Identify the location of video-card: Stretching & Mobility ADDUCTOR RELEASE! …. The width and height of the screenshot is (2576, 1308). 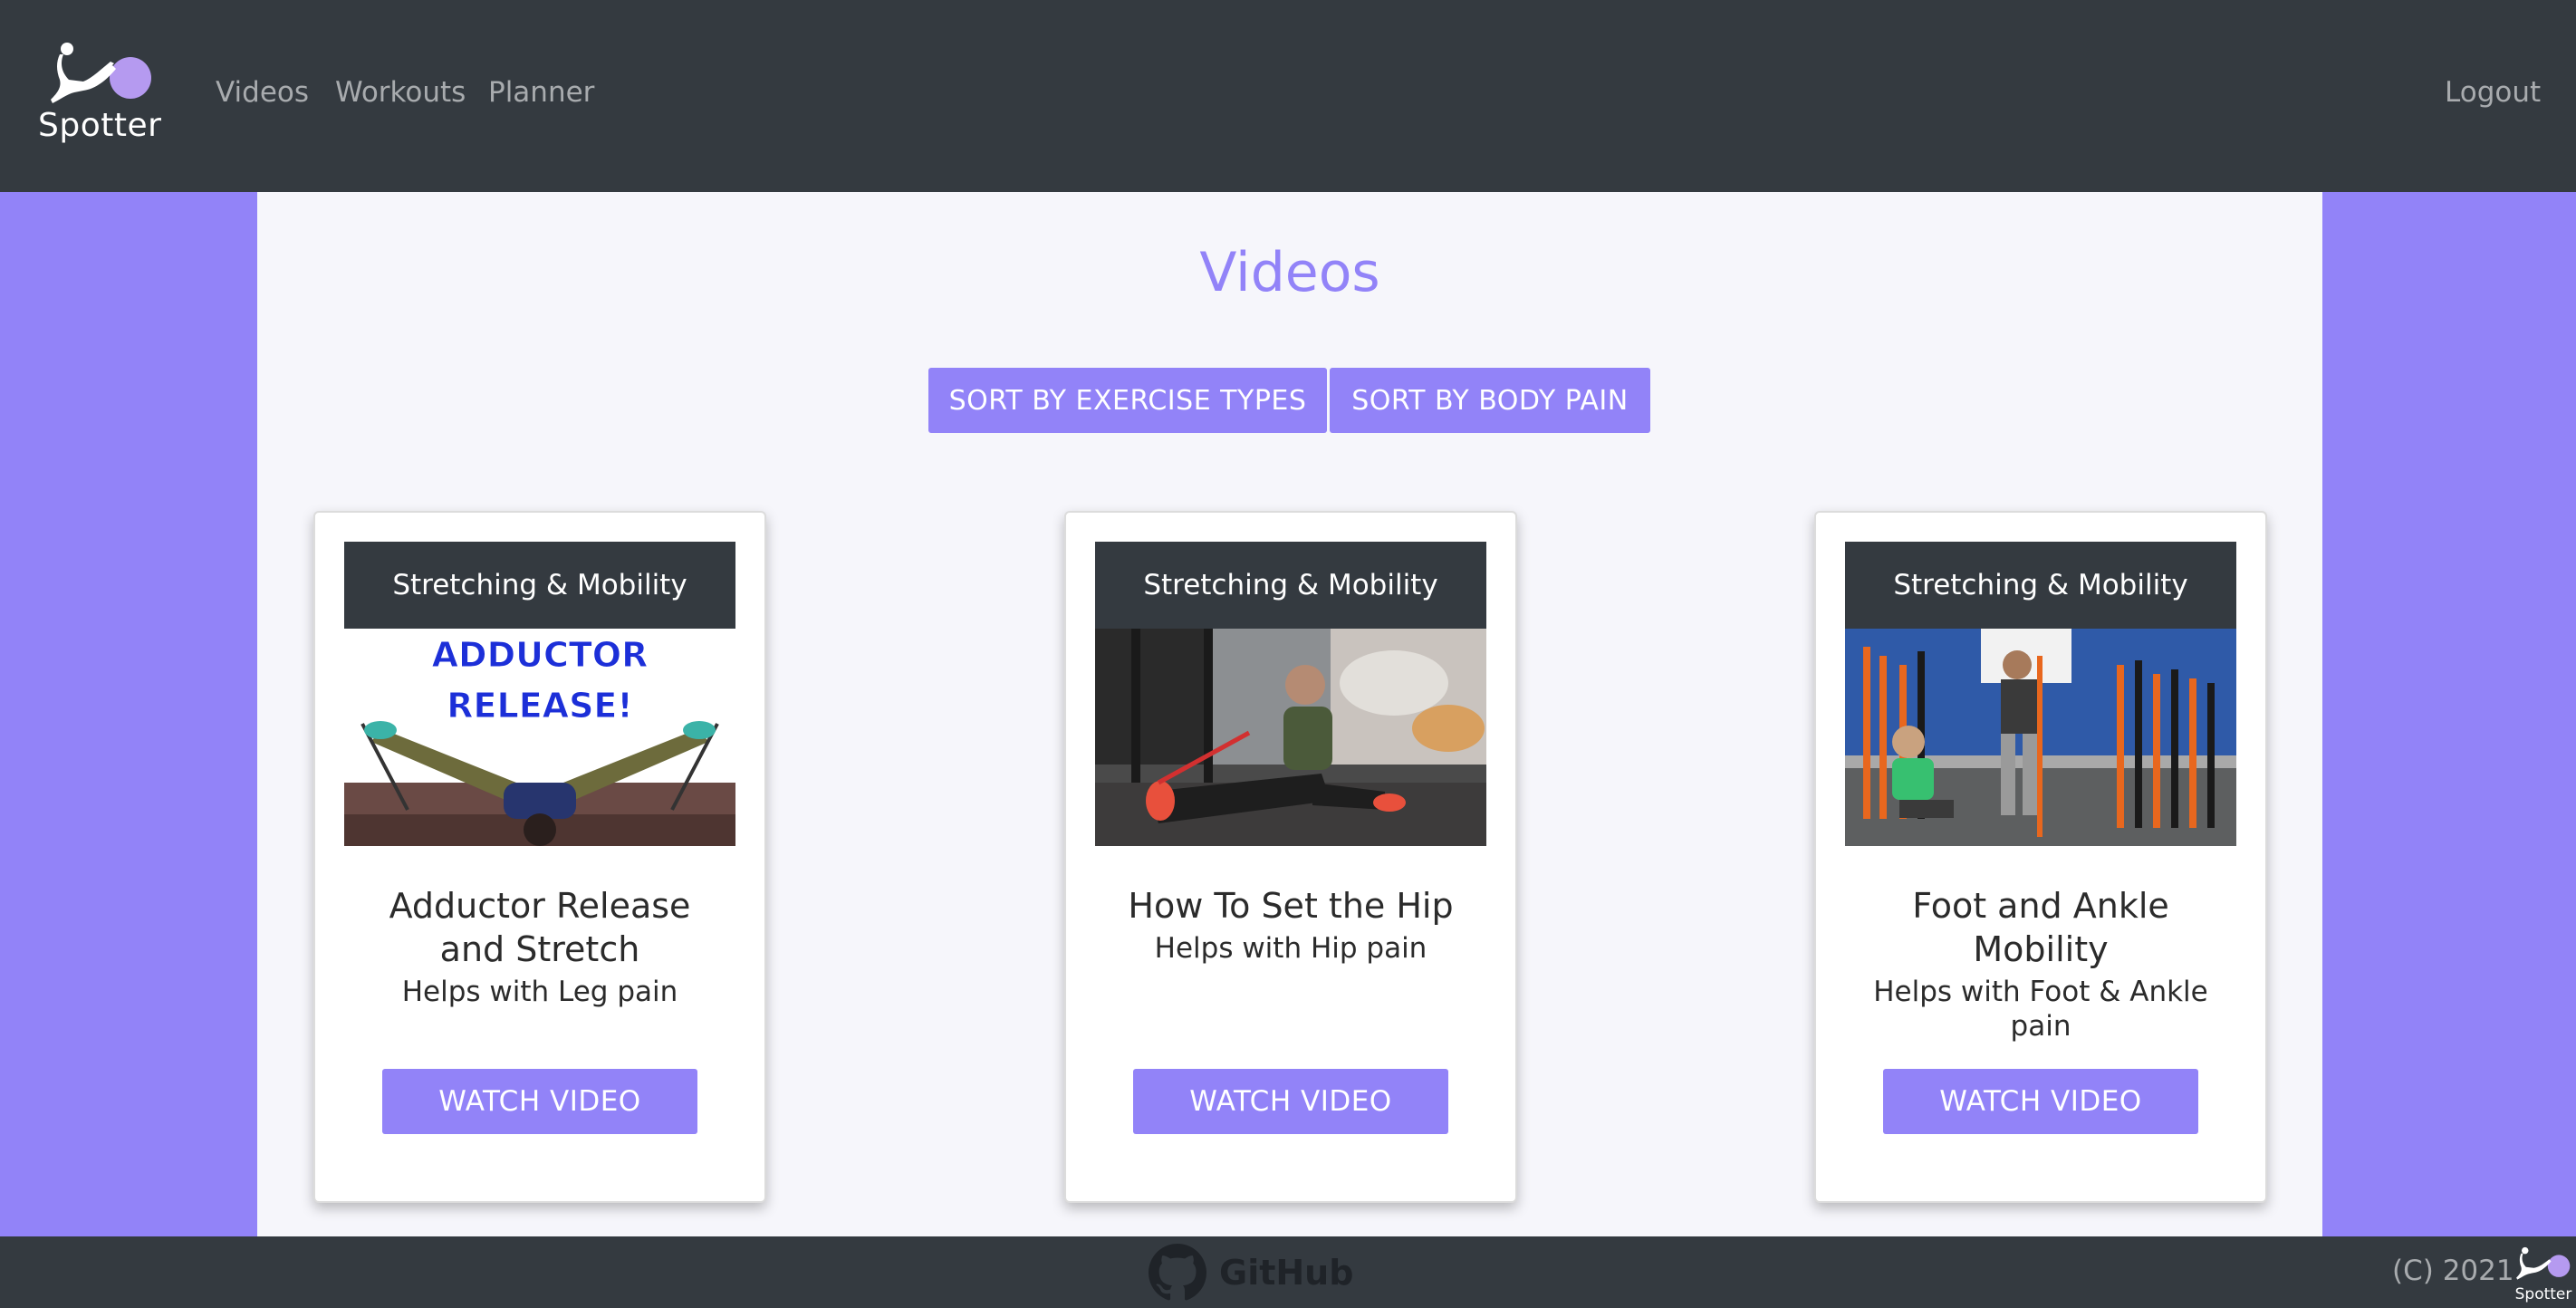
(539, 857).